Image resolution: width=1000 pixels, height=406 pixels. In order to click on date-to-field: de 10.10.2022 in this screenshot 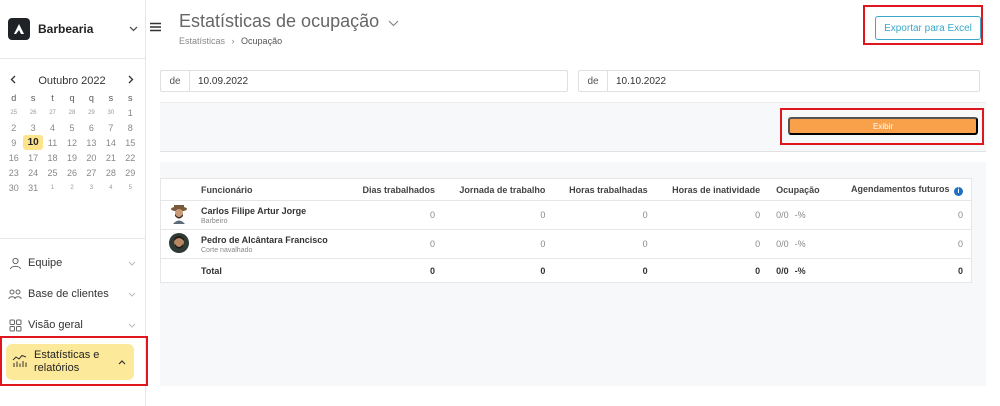, I will do `click(779, 81)`.